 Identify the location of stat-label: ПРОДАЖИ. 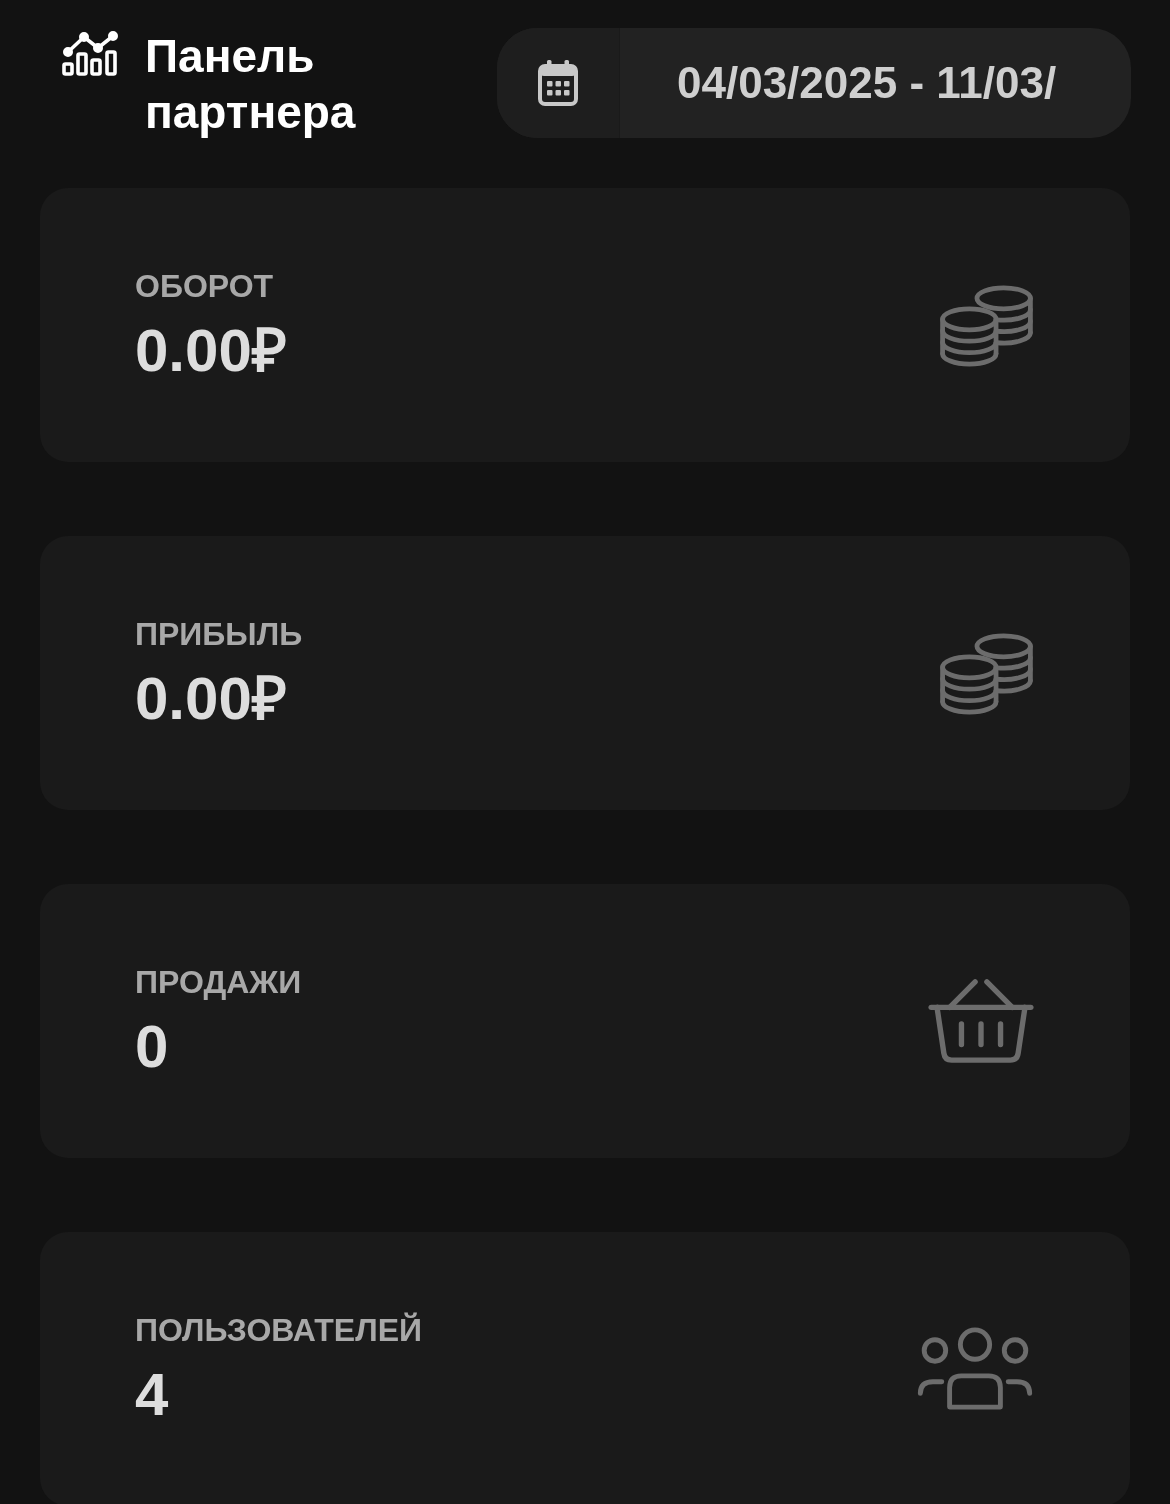
(218, 982).